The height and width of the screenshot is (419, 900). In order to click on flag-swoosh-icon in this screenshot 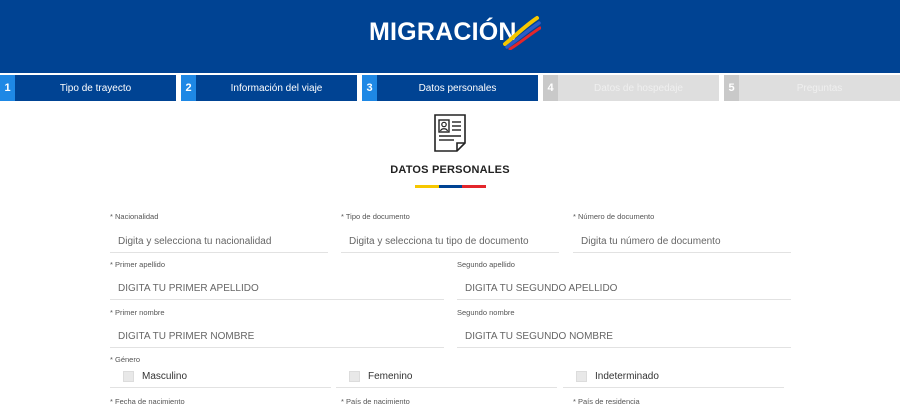, I will do `click(522, 33)`.